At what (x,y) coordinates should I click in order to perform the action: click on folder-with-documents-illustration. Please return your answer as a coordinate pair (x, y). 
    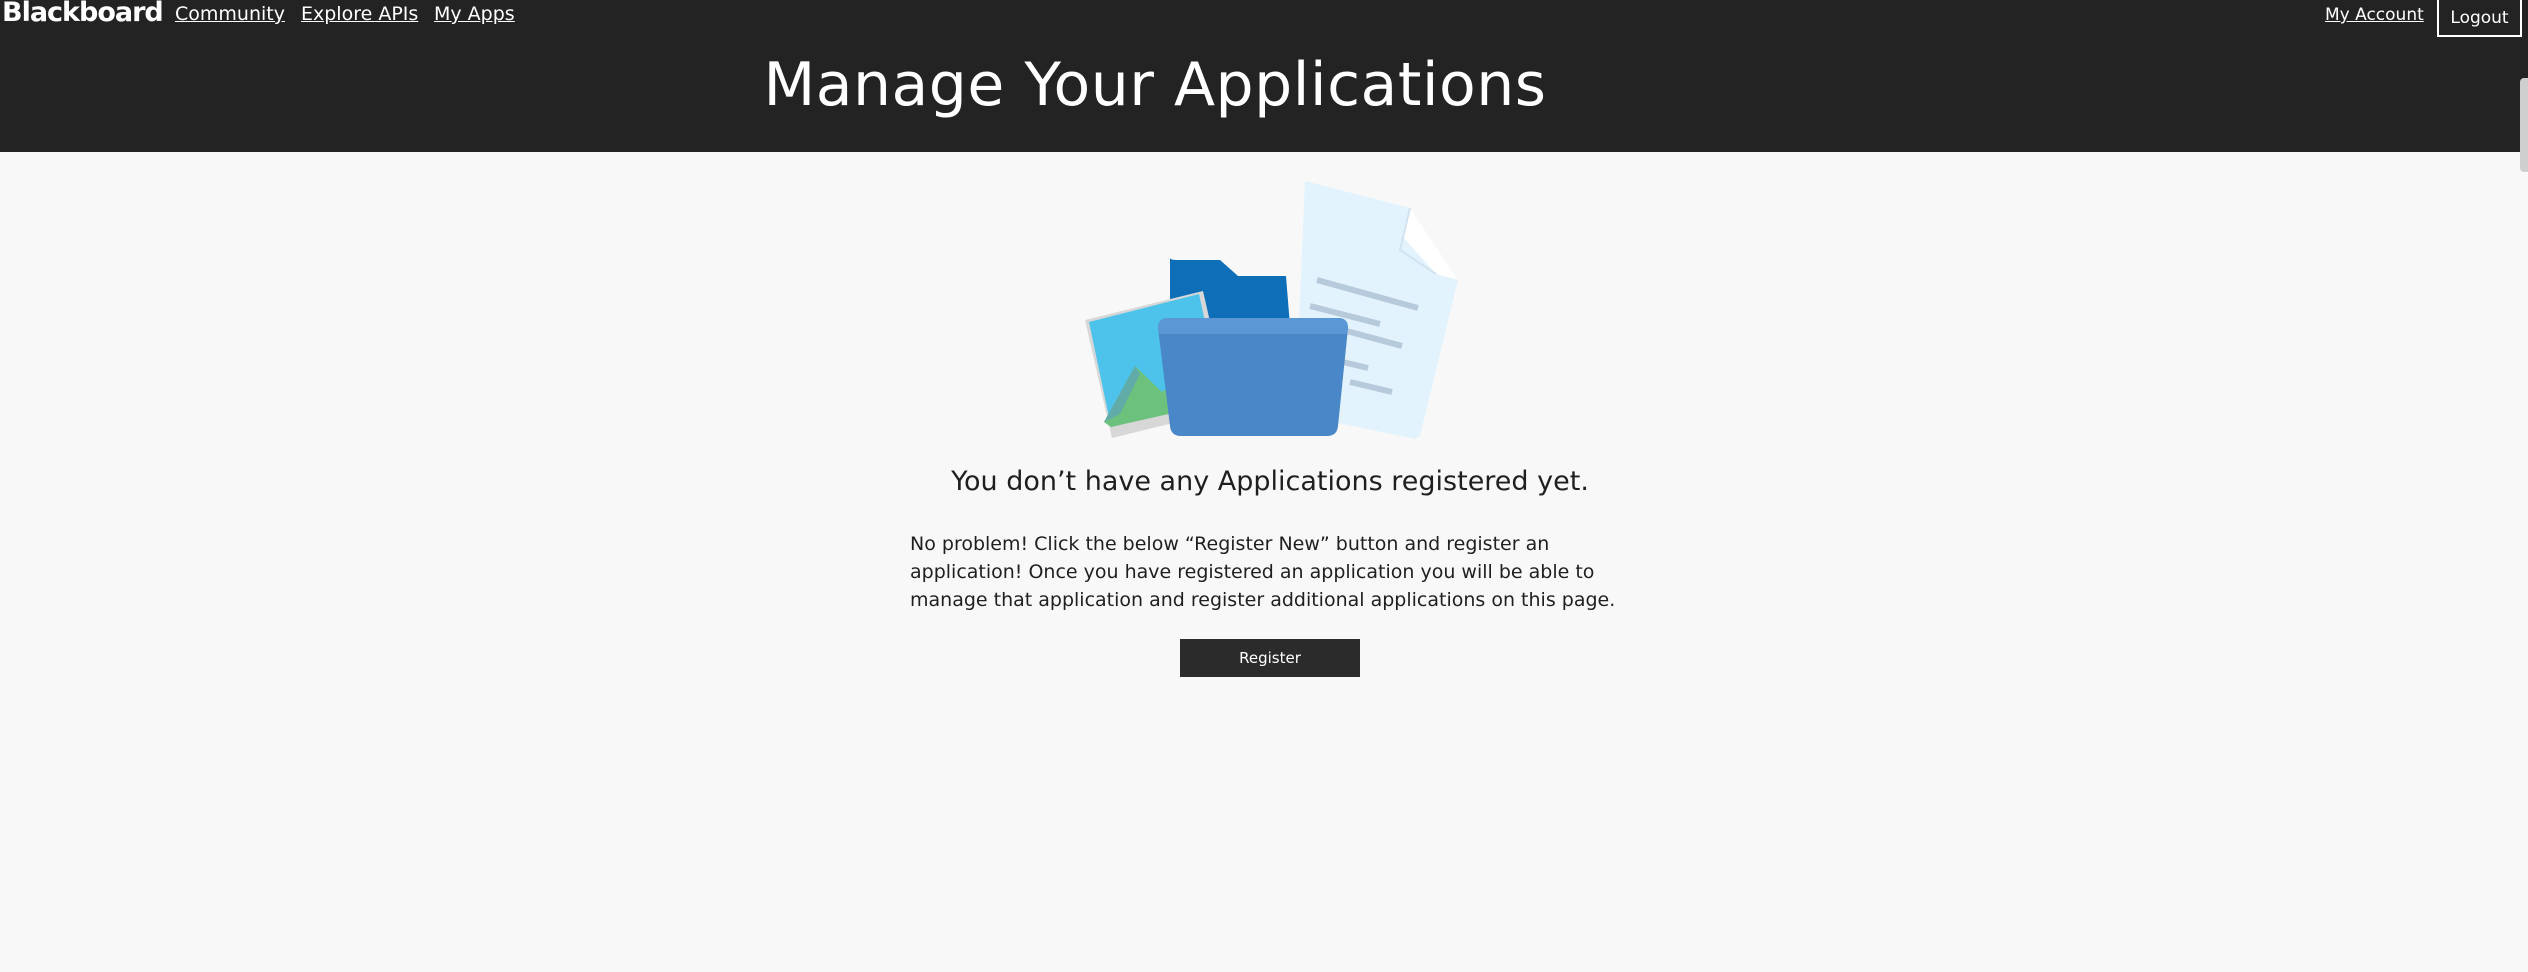
    Looking at the image, I should click on (1272, 313).